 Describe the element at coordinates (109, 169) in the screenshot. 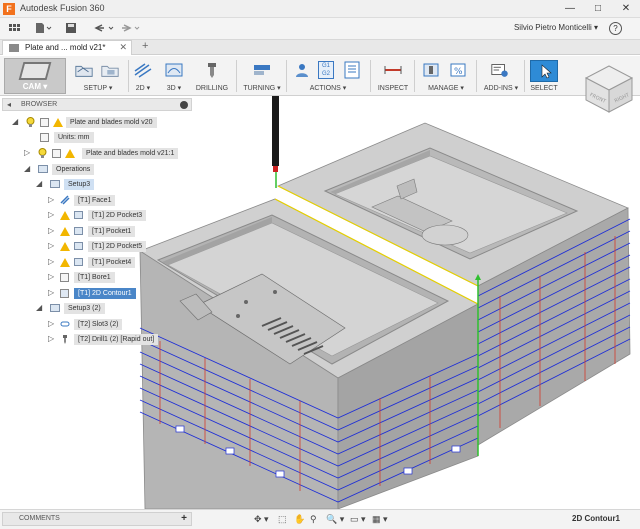

I see `tree-node-operations: ◢ Operations` at that location.